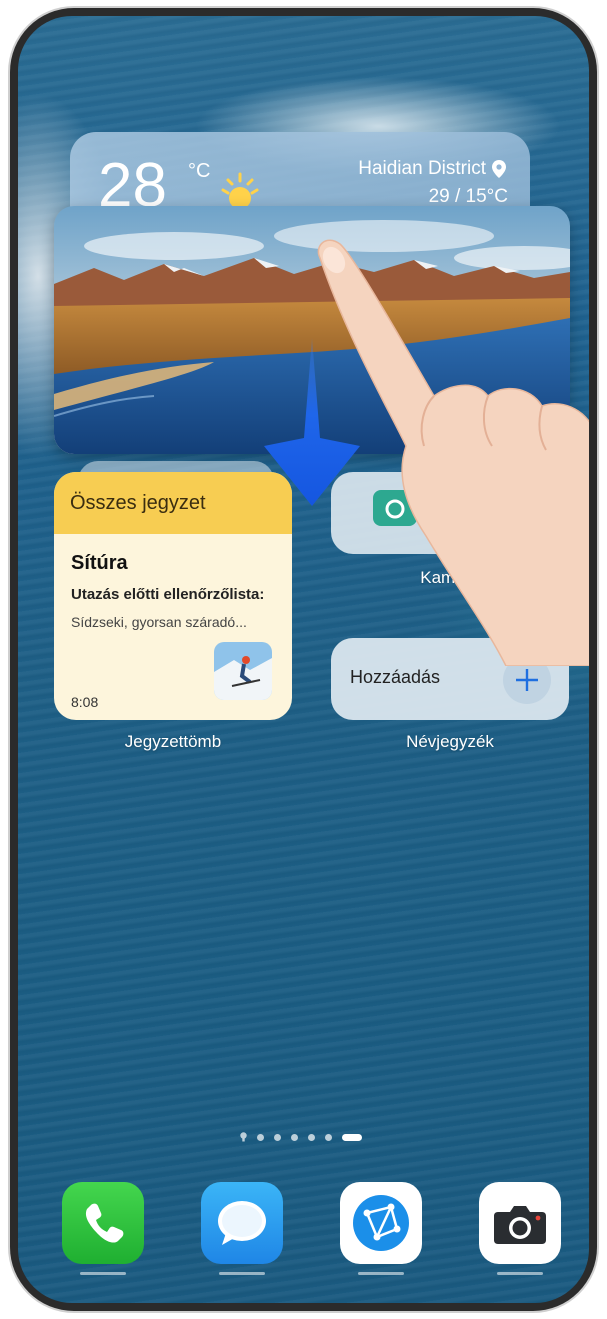 Image resolution: width=607 pixels, height=1319 pixels. What do you see at coordinates (99, 563) in the screenshot?
I see `note-title: Sítúra` at bounding box center [99, 563].